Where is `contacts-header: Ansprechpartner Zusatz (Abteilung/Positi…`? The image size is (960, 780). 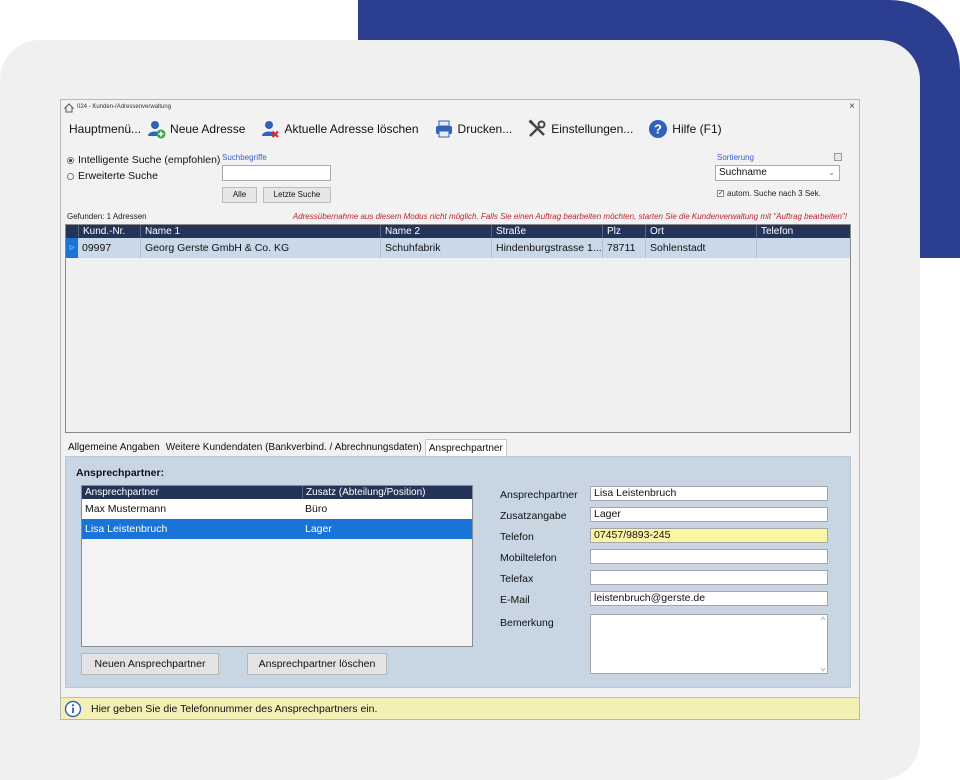
contacts-header: Ansprechpartner Zusatz (Abteilung/Positi… is located at coordinates (277, 492).